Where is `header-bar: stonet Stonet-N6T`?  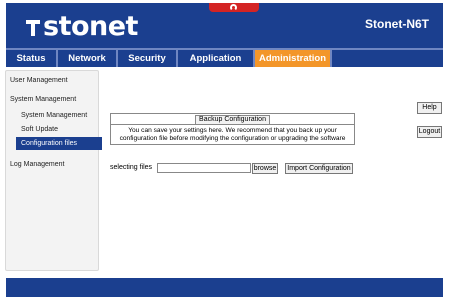 header-bar: stonet Stonet-N6T is located at coordinates (224, 25).